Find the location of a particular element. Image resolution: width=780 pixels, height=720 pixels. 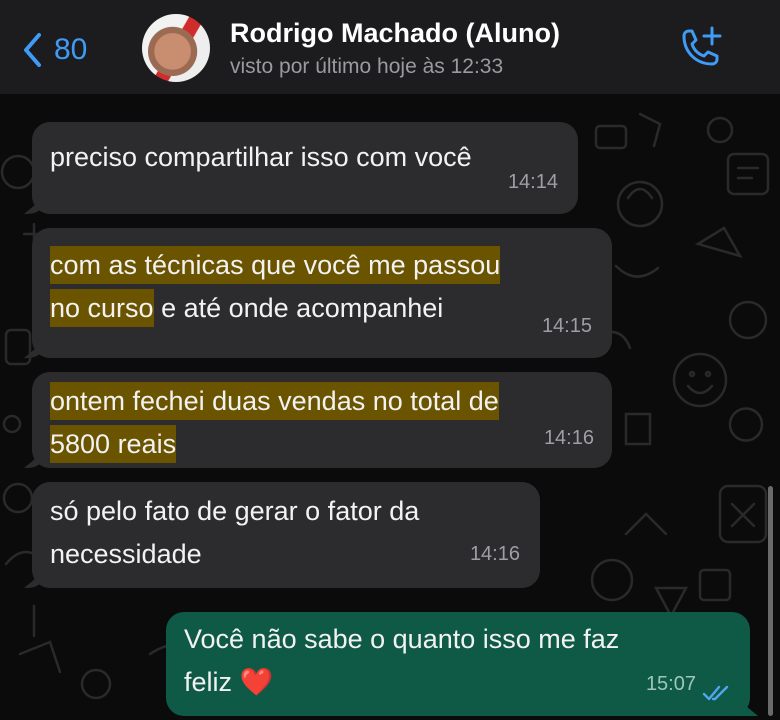

message-line: só pelo fato de gerar o fator da is located at coordinates (235, 511).